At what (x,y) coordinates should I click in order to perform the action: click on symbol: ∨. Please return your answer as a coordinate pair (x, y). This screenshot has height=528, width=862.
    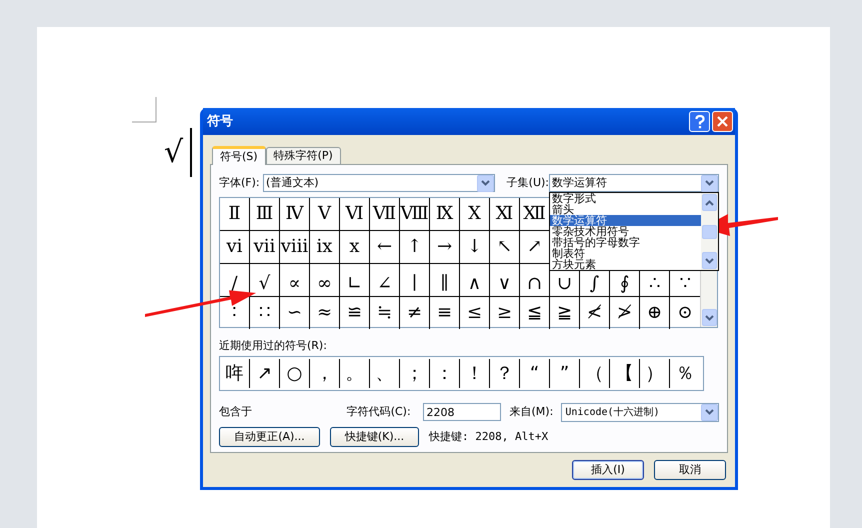
    Looking at the image, I should click on (505, 284).